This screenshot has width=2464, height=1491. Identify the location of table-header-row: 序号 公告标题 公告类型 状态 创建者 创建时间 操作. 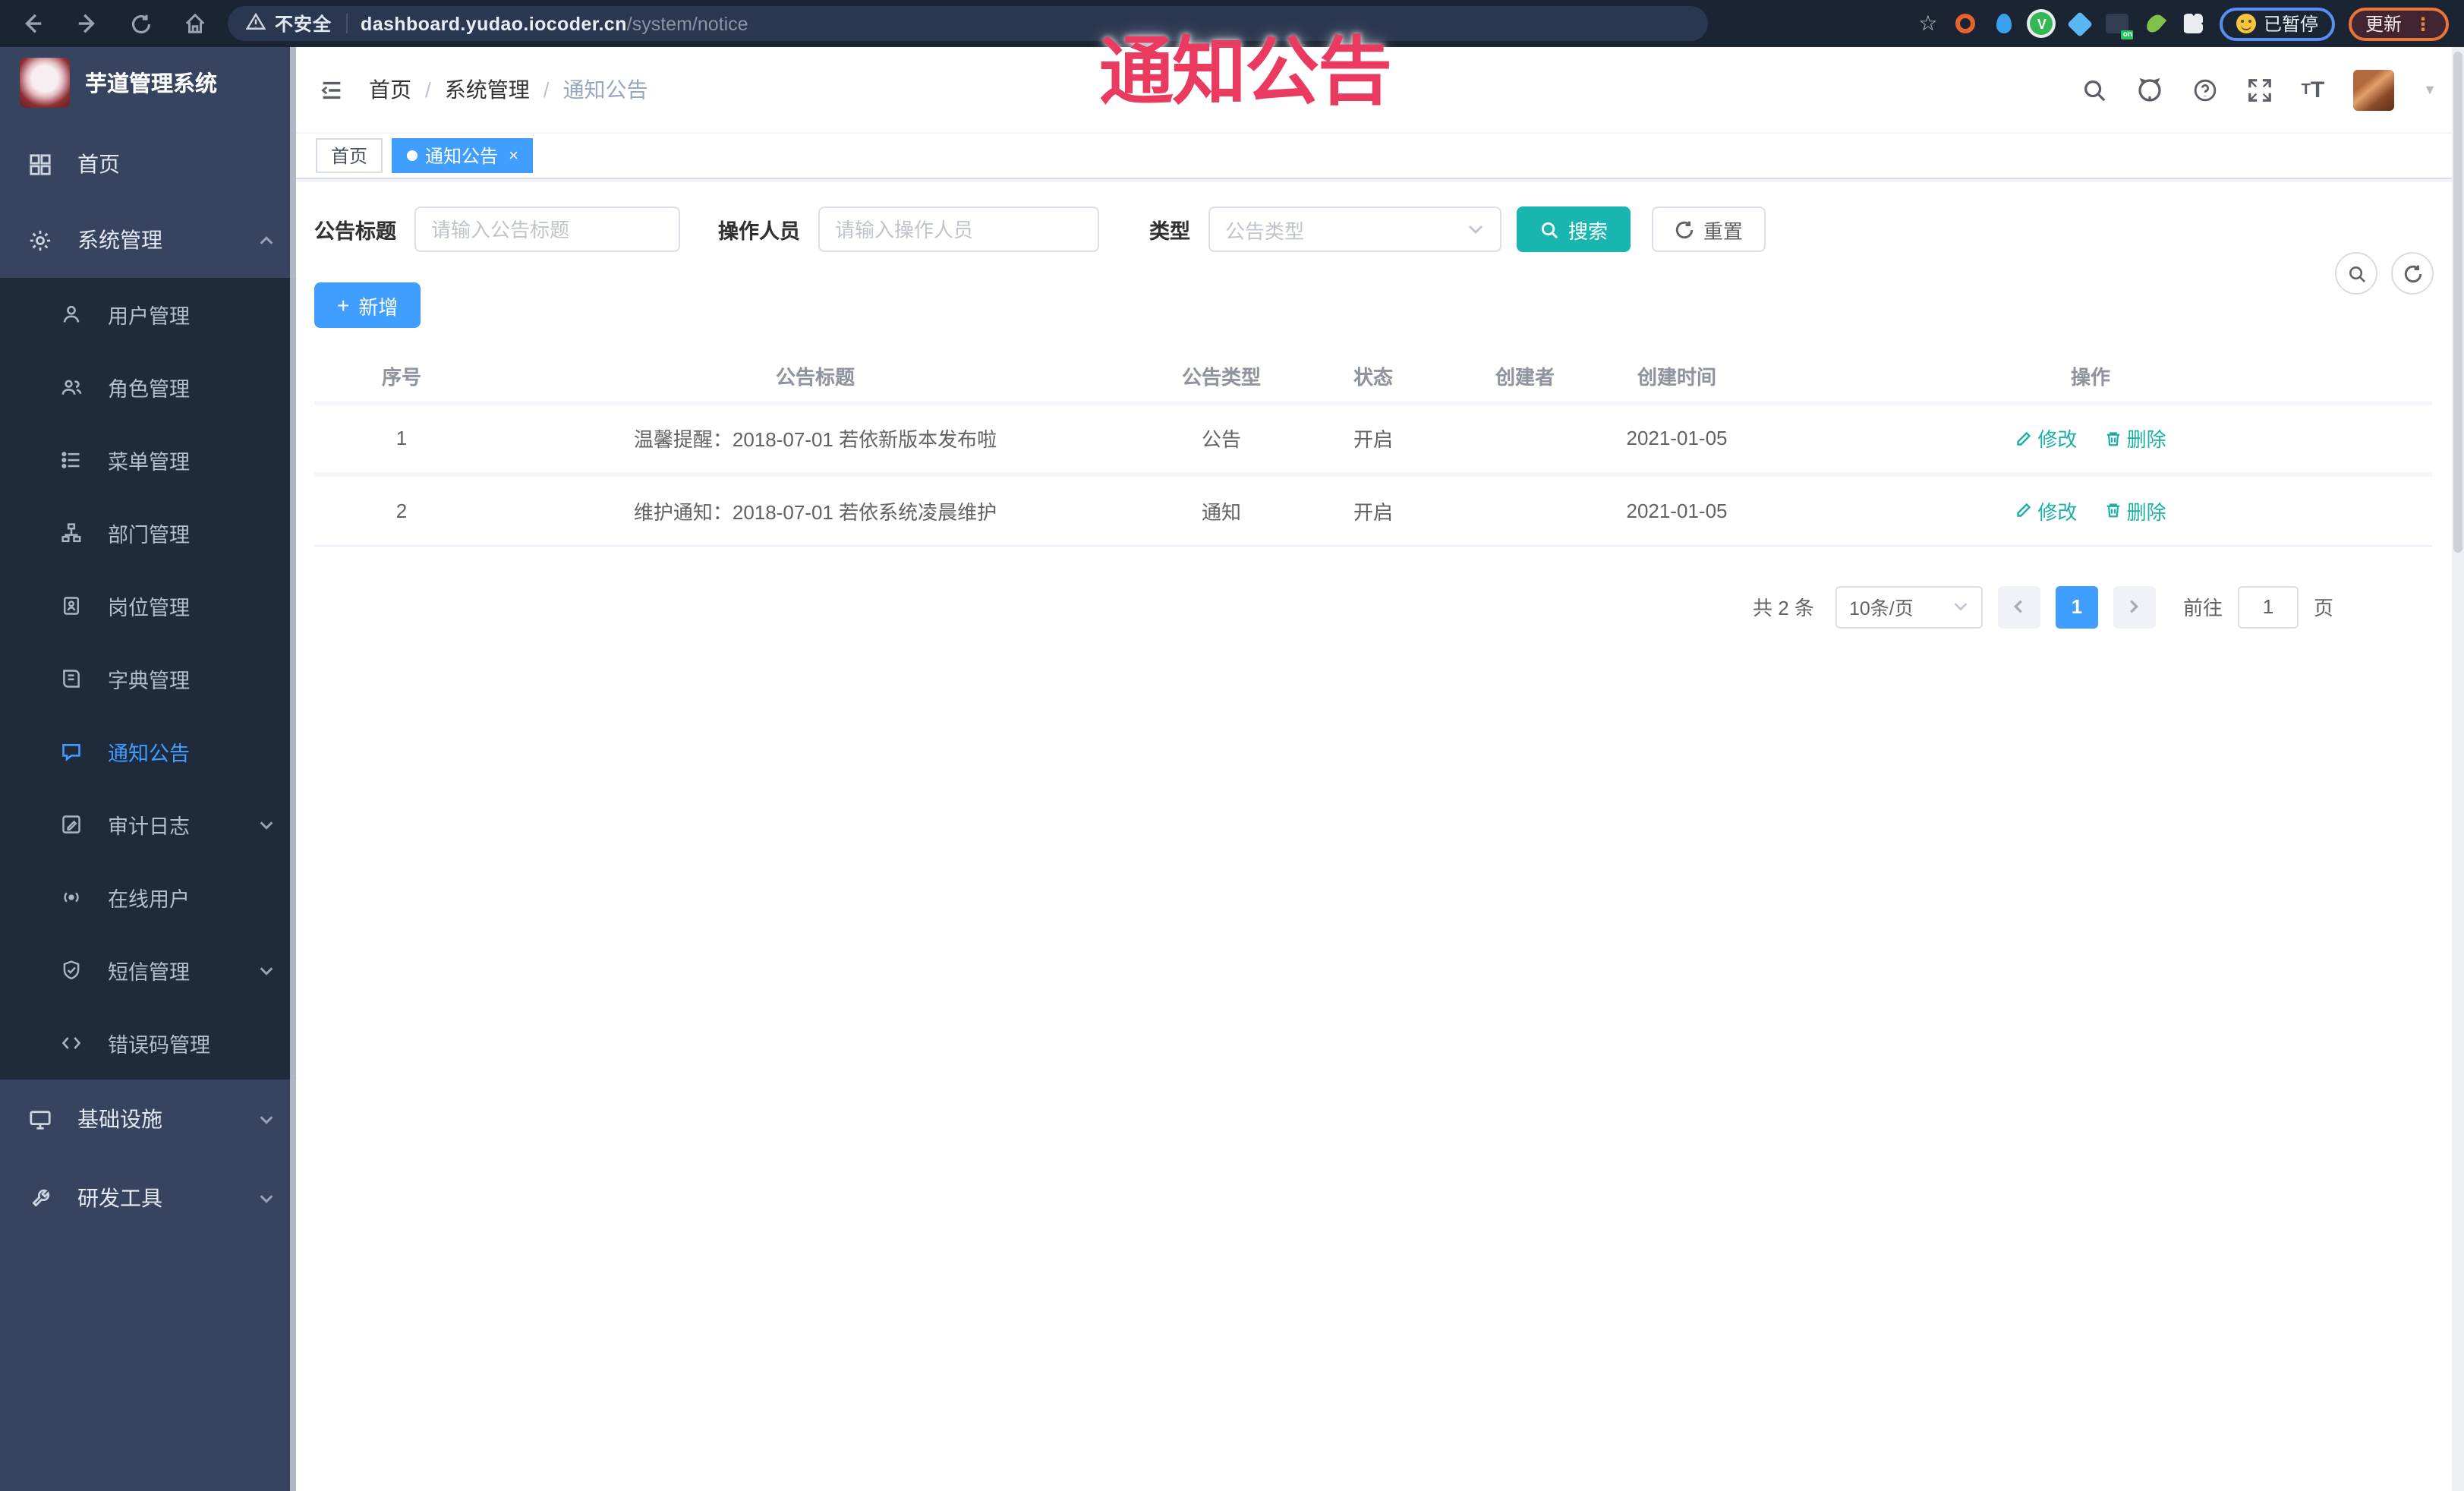
(1373, 377).